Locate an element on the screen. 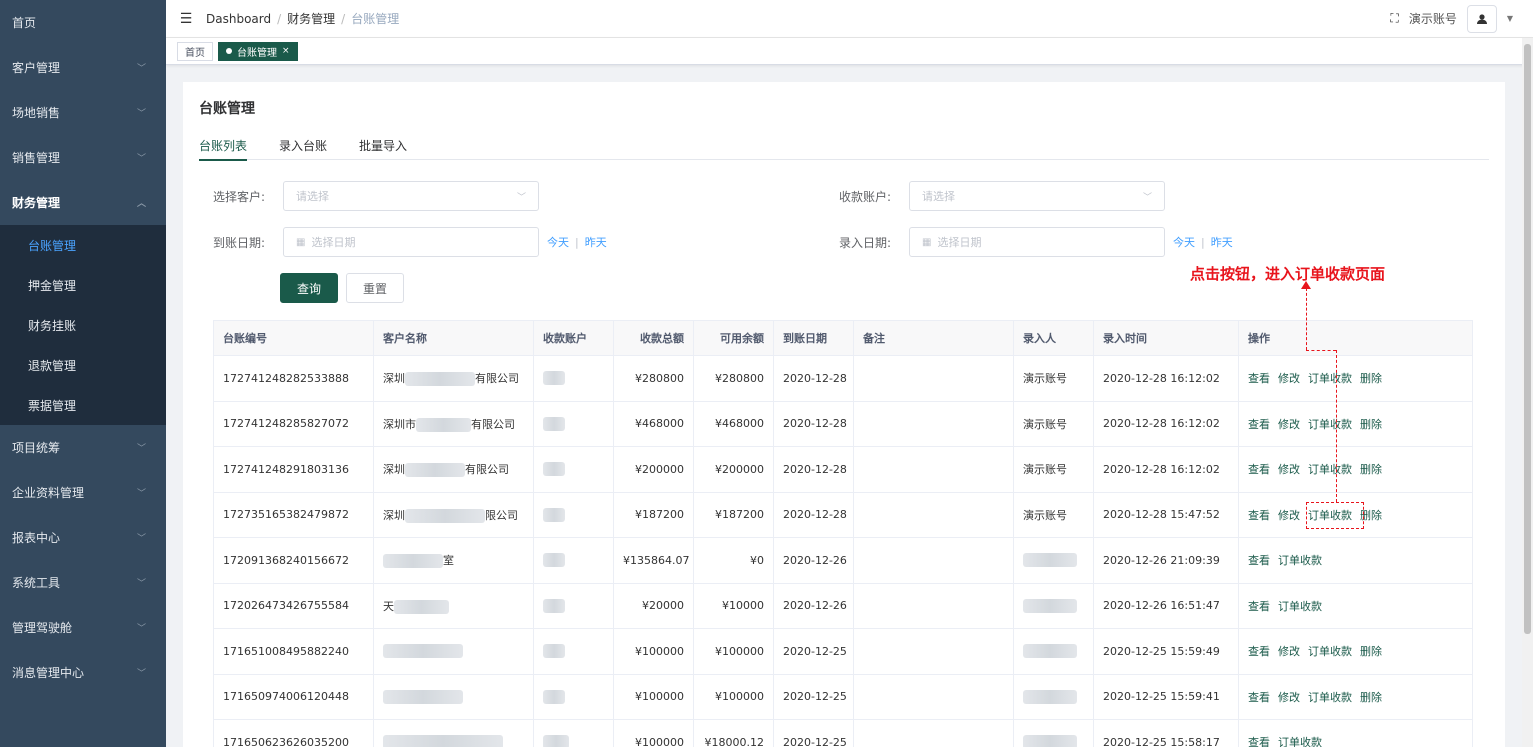 The width and height of the screenshot is (1533, 747). account-select: 请选择 ﹀ is located at coordinates (1037, 196).